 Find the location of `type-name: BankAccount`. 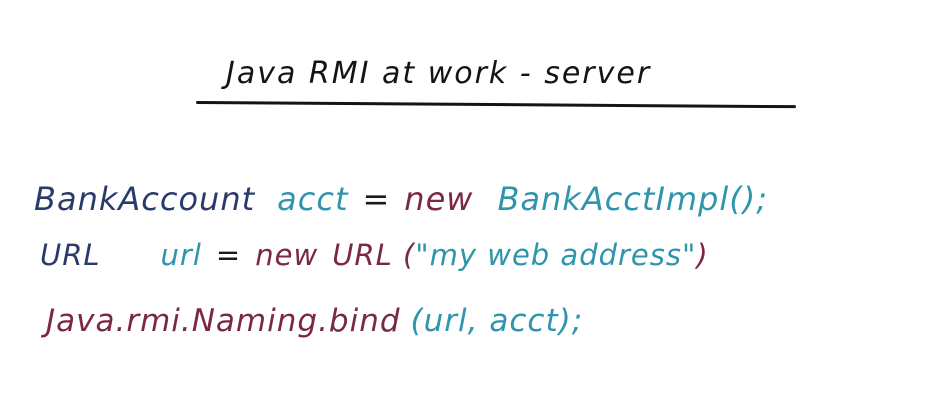

type-name: BankAccount is located at coordinates (145, 199).